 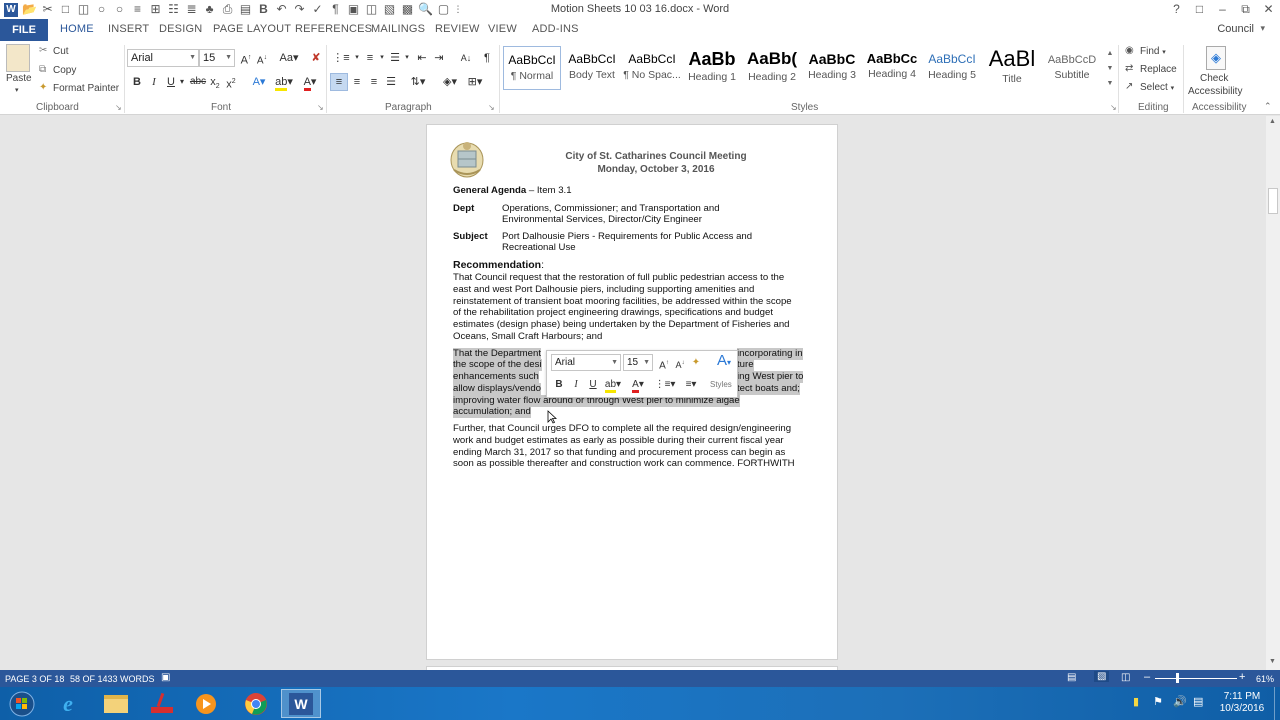 What do you see at coordinates (61, 51) in the screenshot?
I see `cut-button: Cut` at bounding box center [61, 51].